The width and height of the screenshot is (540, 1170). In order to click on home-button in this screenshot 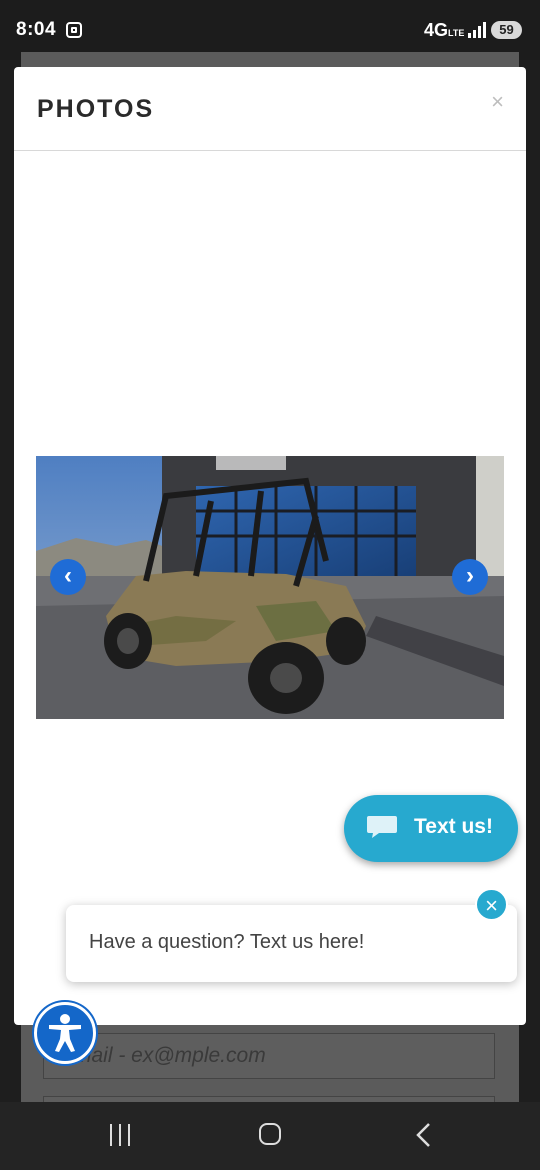, I will do `click(270, 1134)`.